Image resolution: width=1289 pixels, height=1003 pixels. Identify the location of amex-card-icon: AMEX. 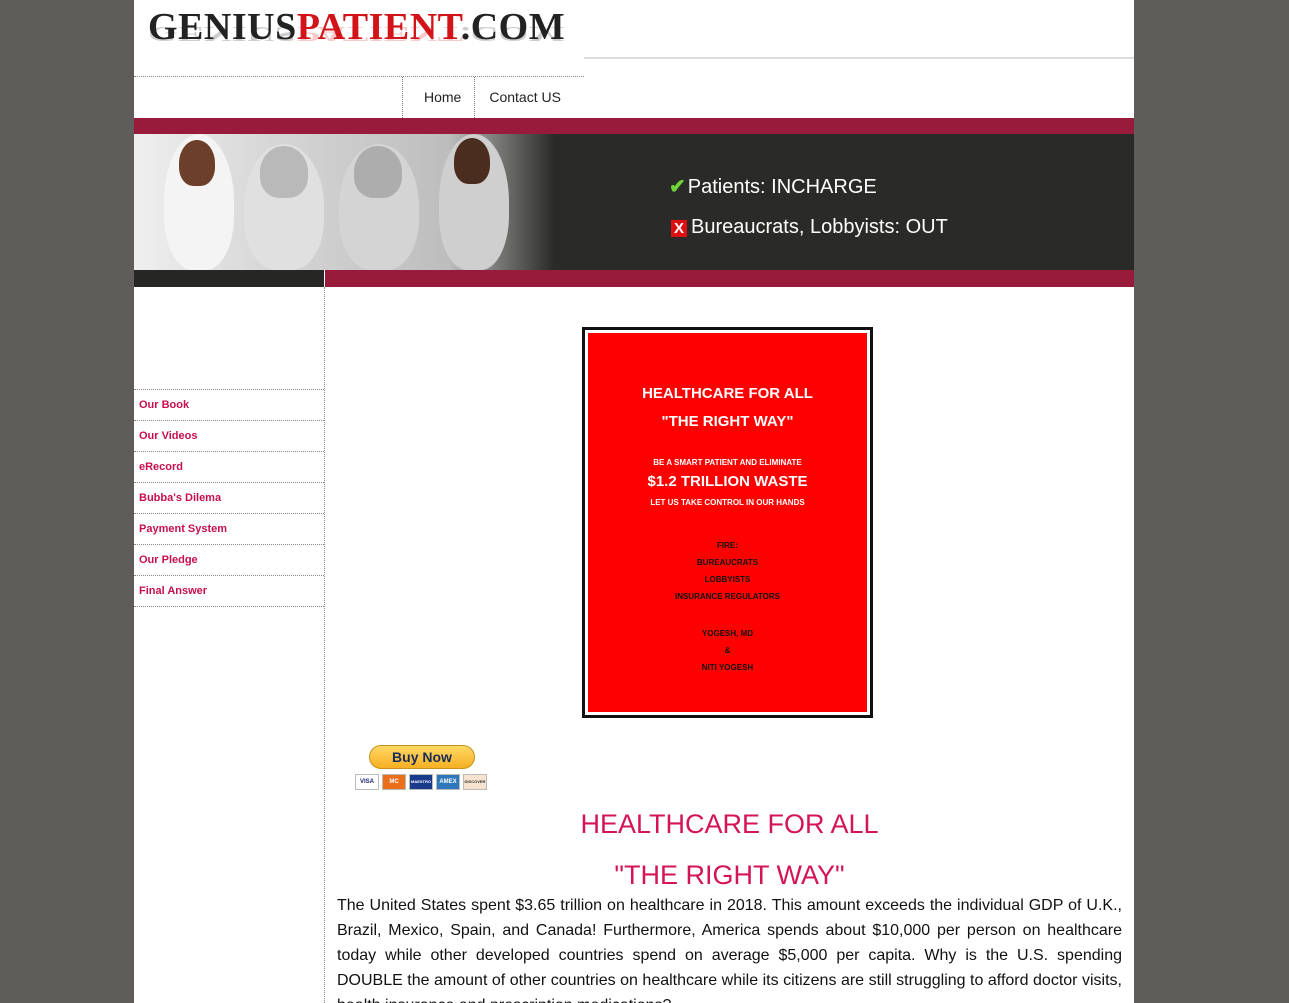
(448, 782).